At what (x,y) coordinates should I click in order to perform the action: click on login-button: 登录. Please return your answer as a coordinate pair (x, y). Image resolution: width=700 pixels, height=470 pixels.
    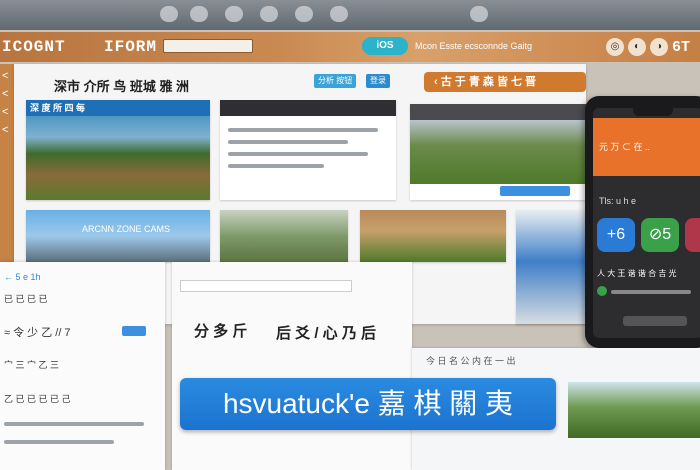
    Looking at the image, I should click on (378, 81).